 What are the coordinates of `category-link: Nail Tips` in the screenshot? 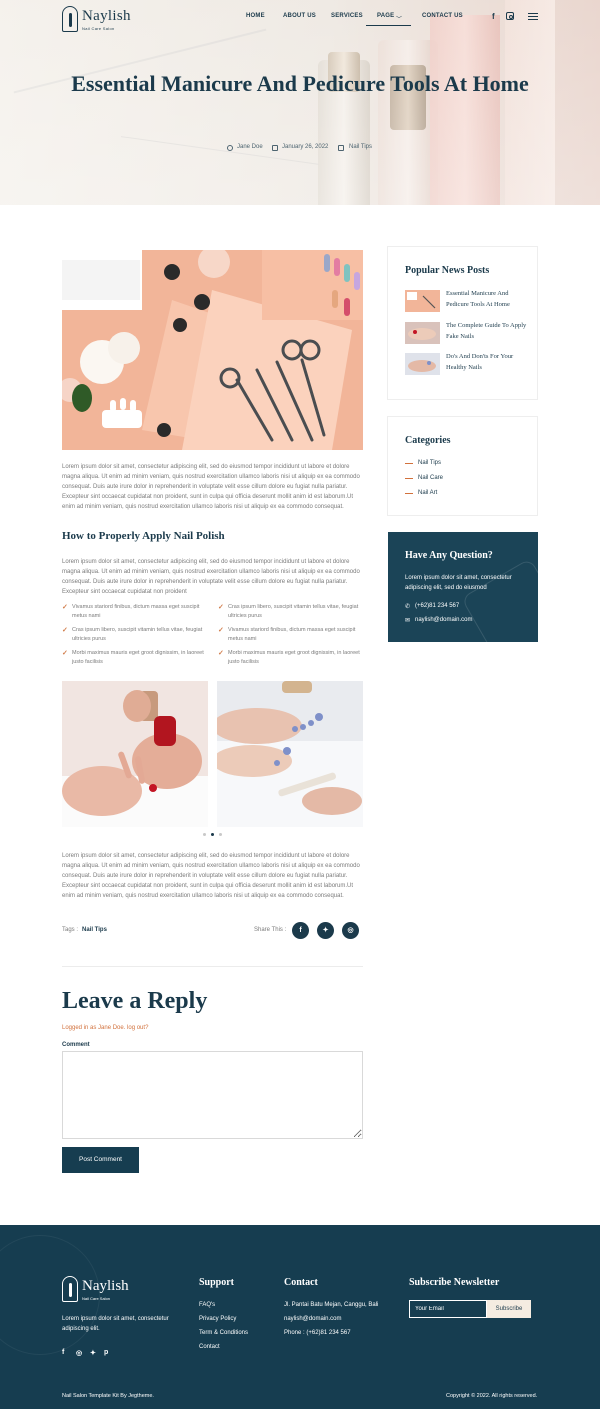 It's located at (423, 463).